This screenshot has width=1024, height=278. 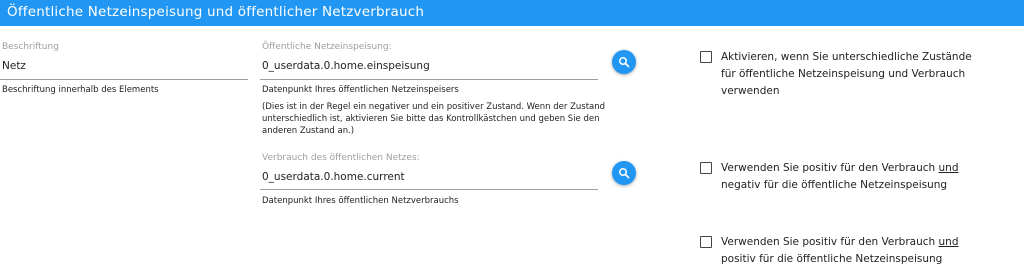 What do you see at coordinates (706, 168) in the screenshot?
I see `positive-negative-checkbox` at bounding box center [706, 168].